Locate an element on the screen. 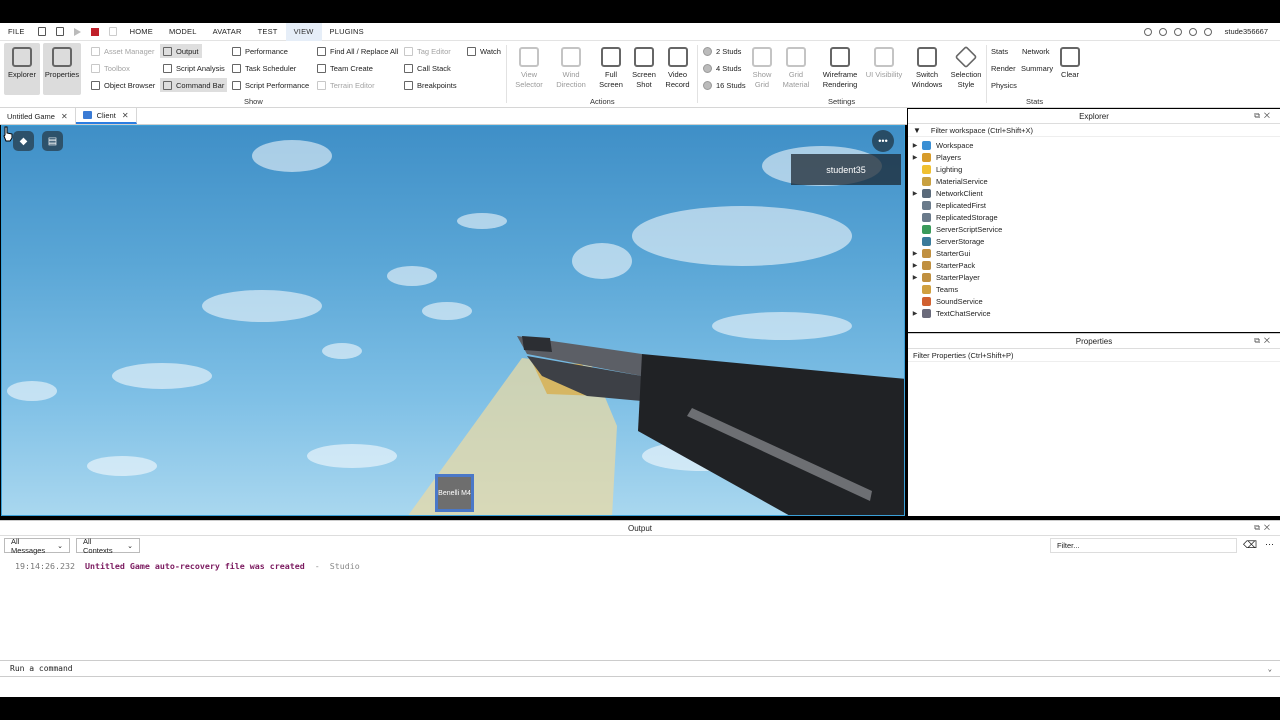 This screenshot has height=720, width=1280. play-icon is located at coordinates (77, 31).